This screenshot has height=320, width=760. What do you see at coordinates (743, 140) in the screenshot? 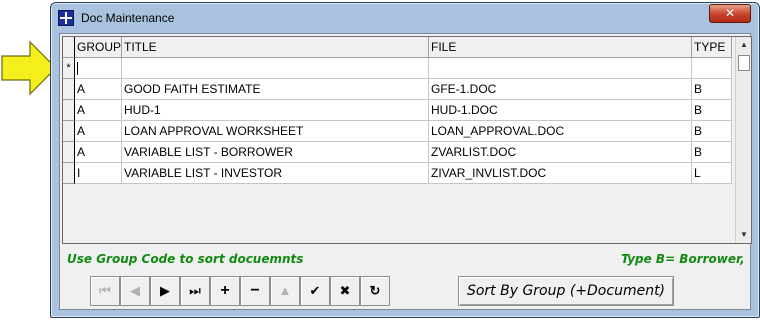
I see `vertical-scrollbar: ▲ ▼` at bounding box center [743, 140].